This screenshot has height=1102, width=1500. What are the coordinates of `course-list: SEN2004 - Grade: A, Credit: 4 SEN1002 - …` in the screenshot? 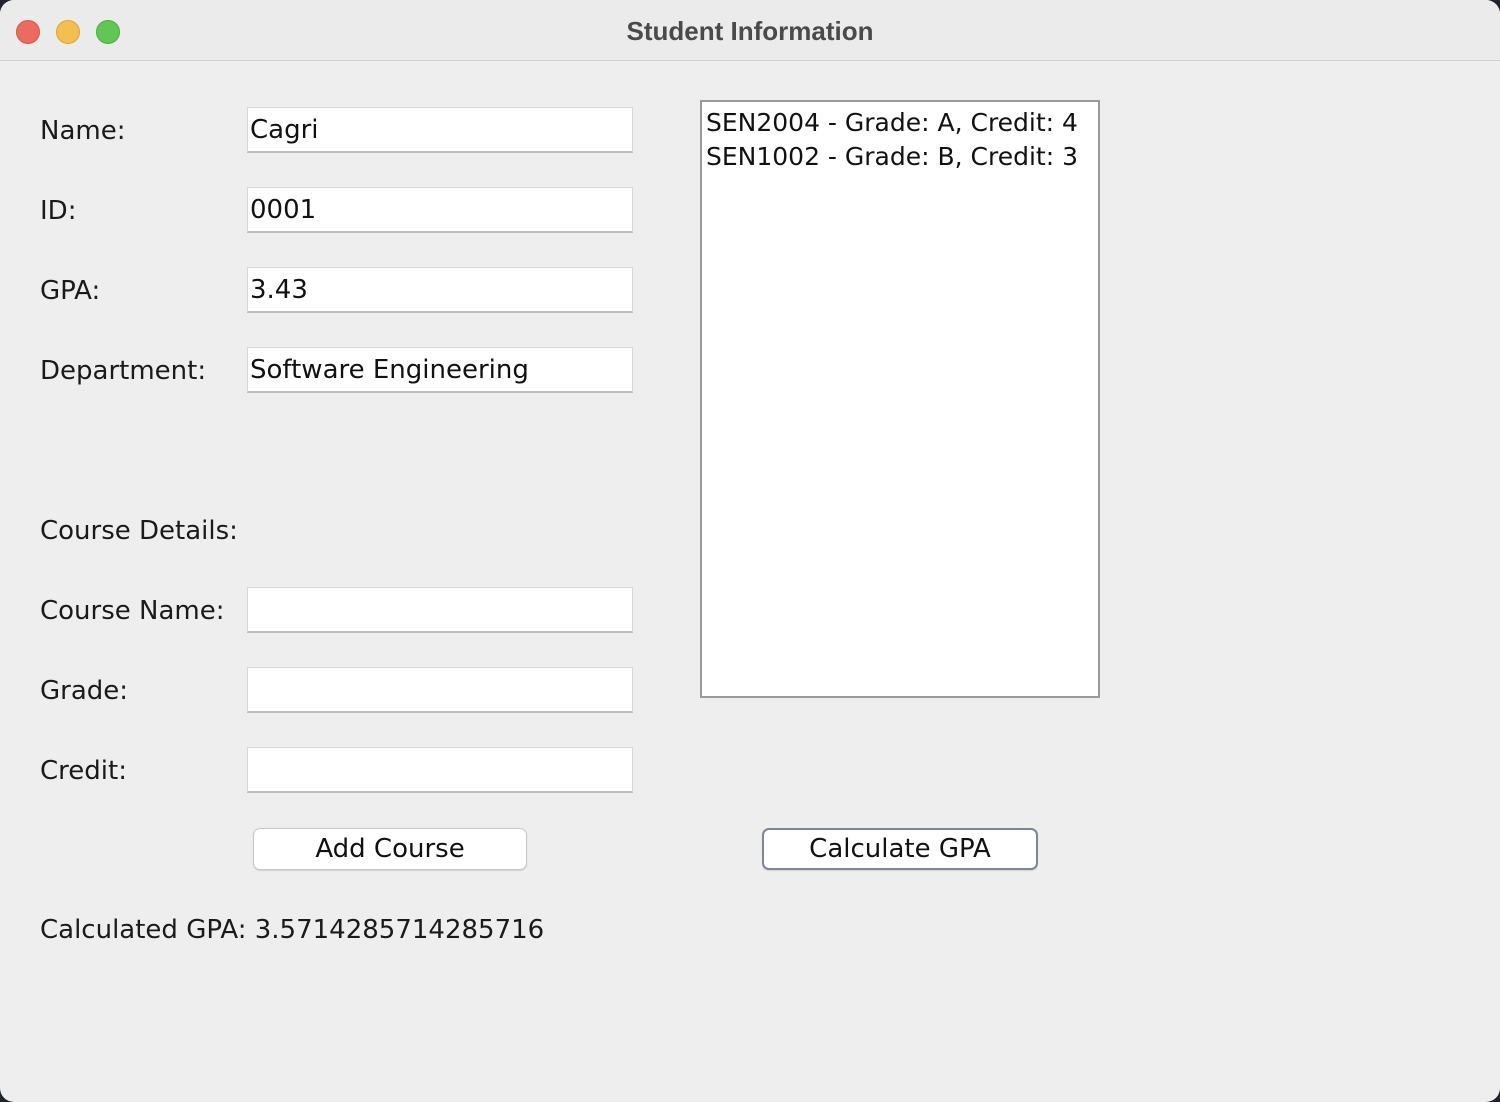 It's located at (900, 399).